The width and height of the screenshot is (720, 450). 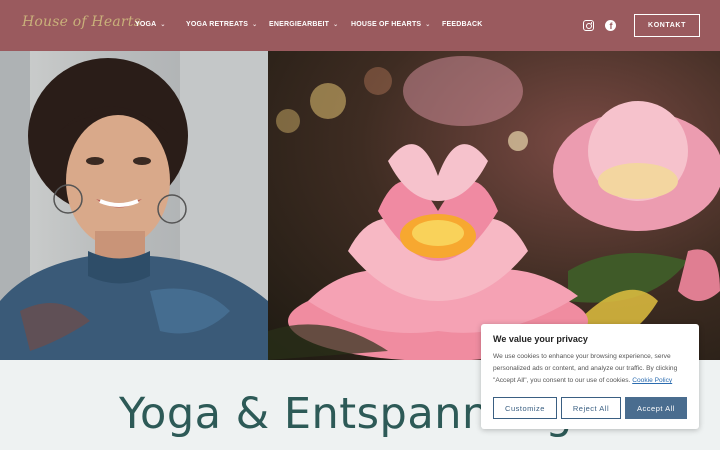 What do you see at coordinates (525, 408) in the screenshot?
I see `customize-button: Customize` at bounding box center [525, 408].